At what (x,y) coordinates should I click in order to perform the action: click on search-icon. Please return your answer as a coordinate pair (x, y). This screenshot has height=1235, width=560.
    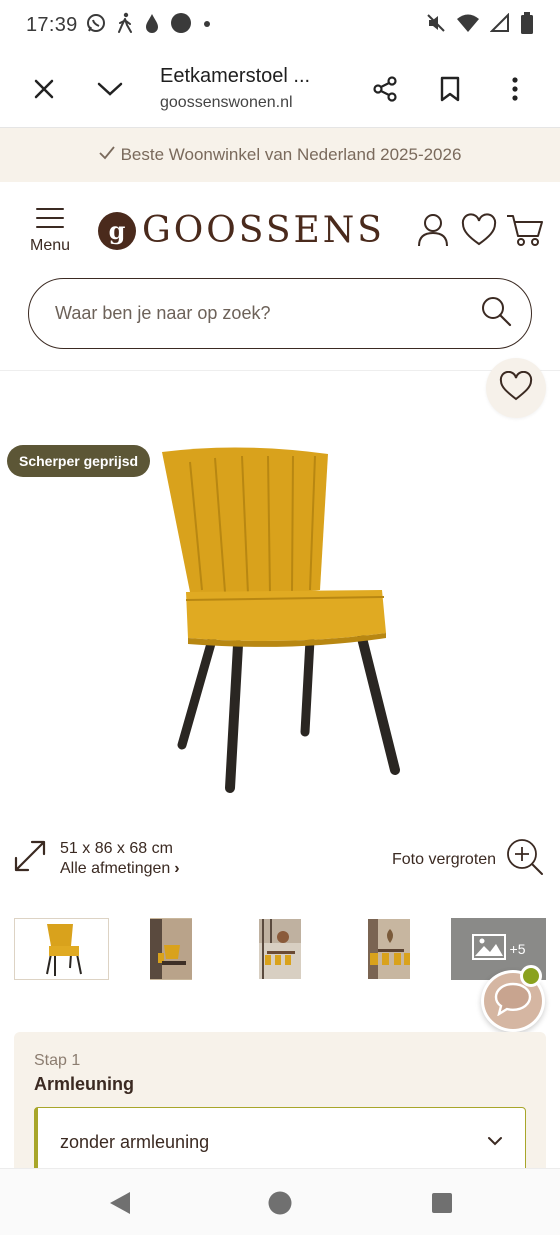
    Looking at the image, I should click on (496, 313).